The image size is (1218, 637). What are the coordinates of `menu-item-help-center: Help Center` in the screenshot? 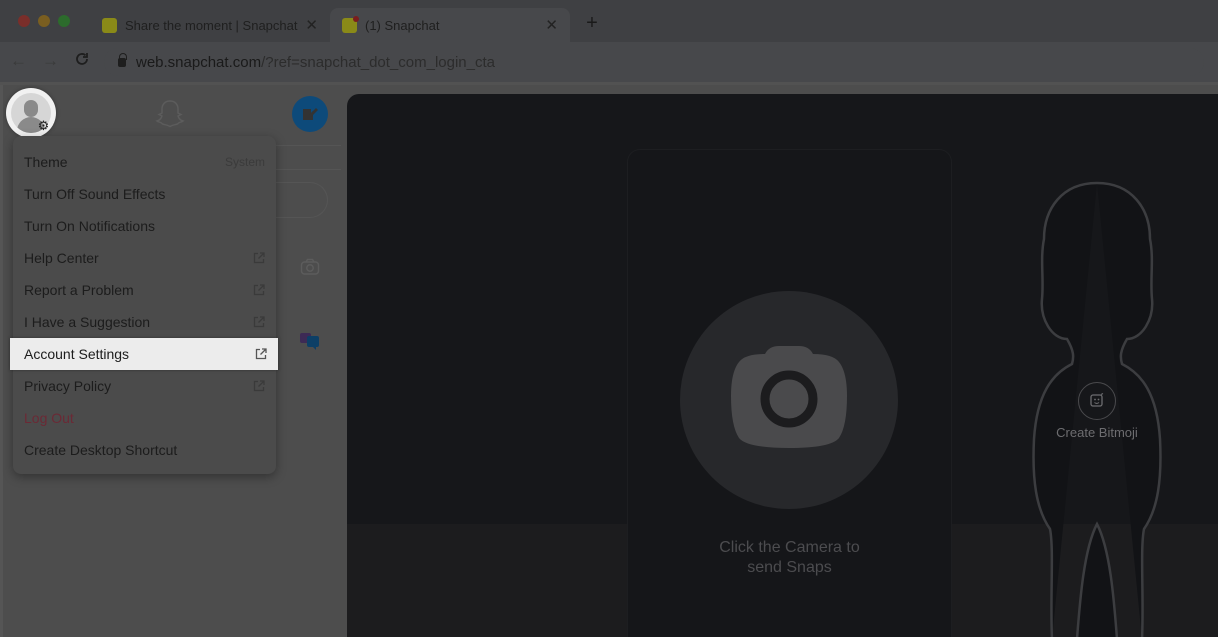 It's located at (144, 258).